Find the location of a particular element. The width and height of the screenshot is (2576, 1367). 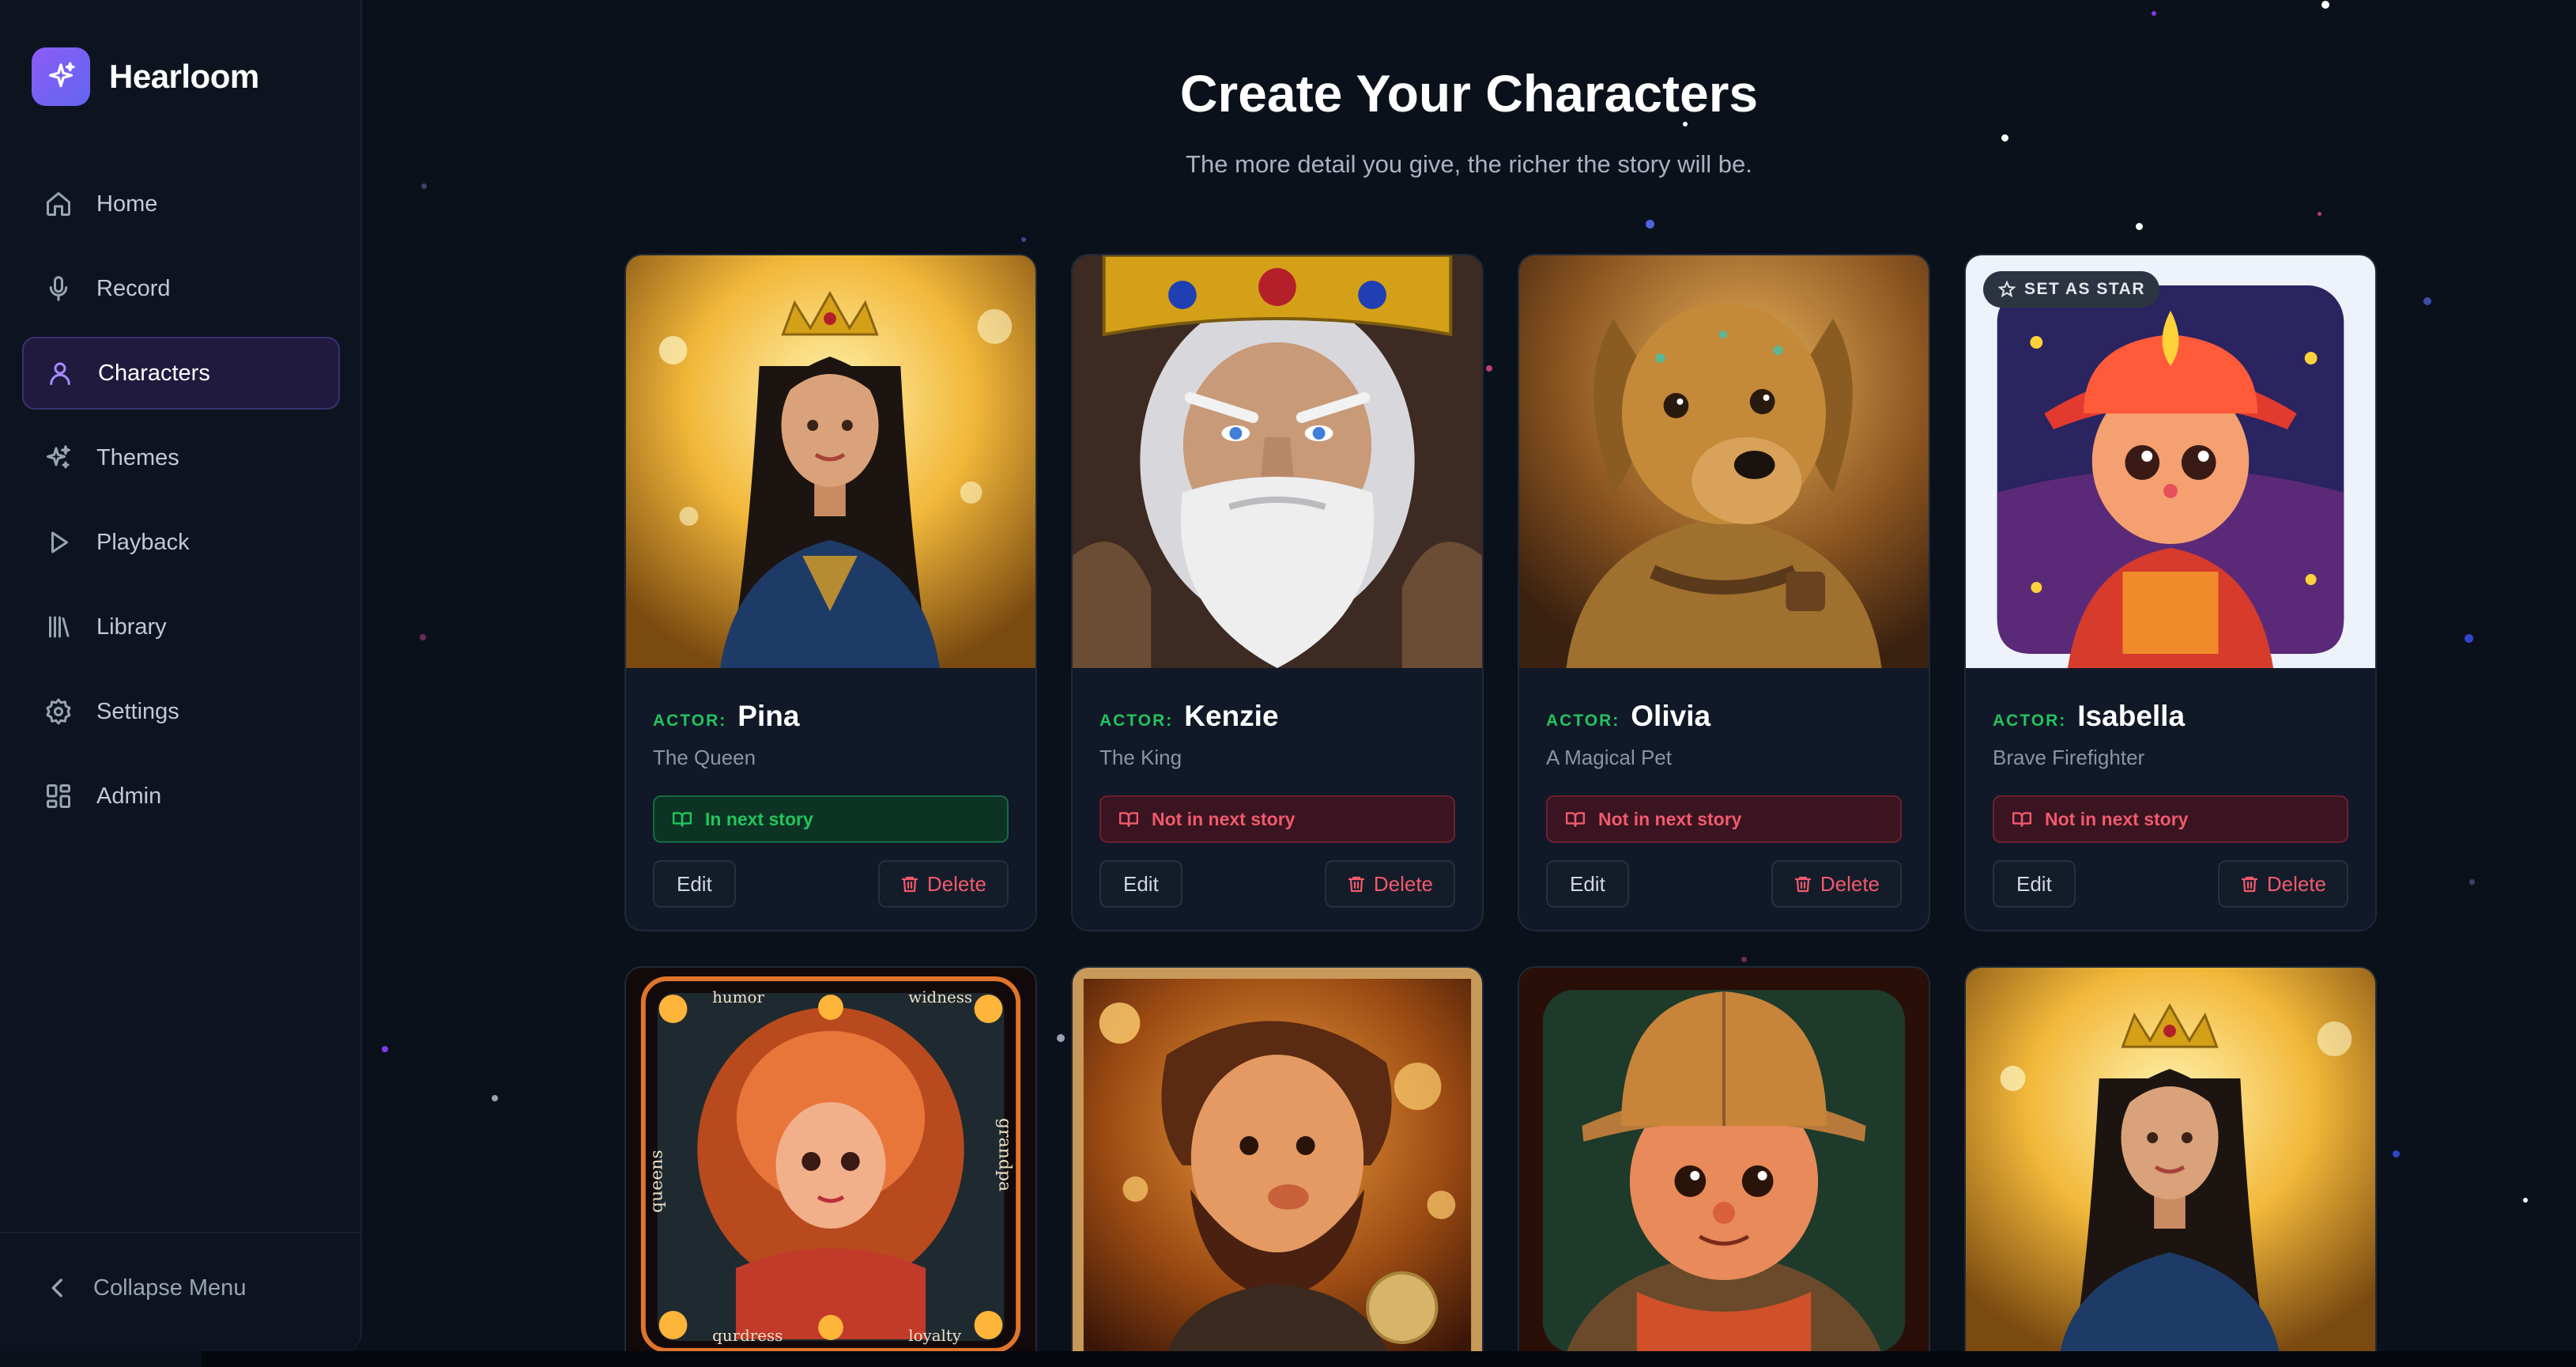

story-status-label: In next story is located at coordinates (759, 818).